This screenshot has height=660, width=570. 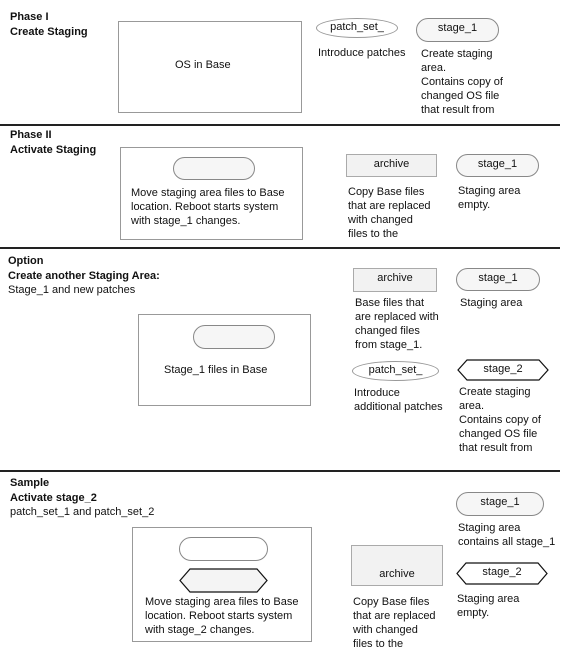 What do you see at coordinates (506, 535) in the screenshot?
I see `stage1-desc: Staging area contains all stage_1` at bounding box center [506, 535].